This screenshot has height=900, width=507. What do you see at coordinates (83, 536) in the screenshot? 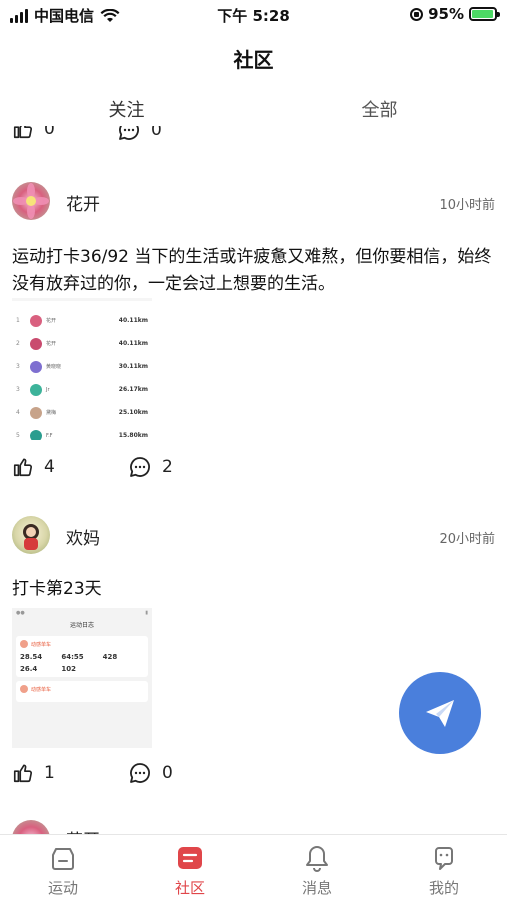
I see `post-username: 欢妈` at bounding box center [83, 536].